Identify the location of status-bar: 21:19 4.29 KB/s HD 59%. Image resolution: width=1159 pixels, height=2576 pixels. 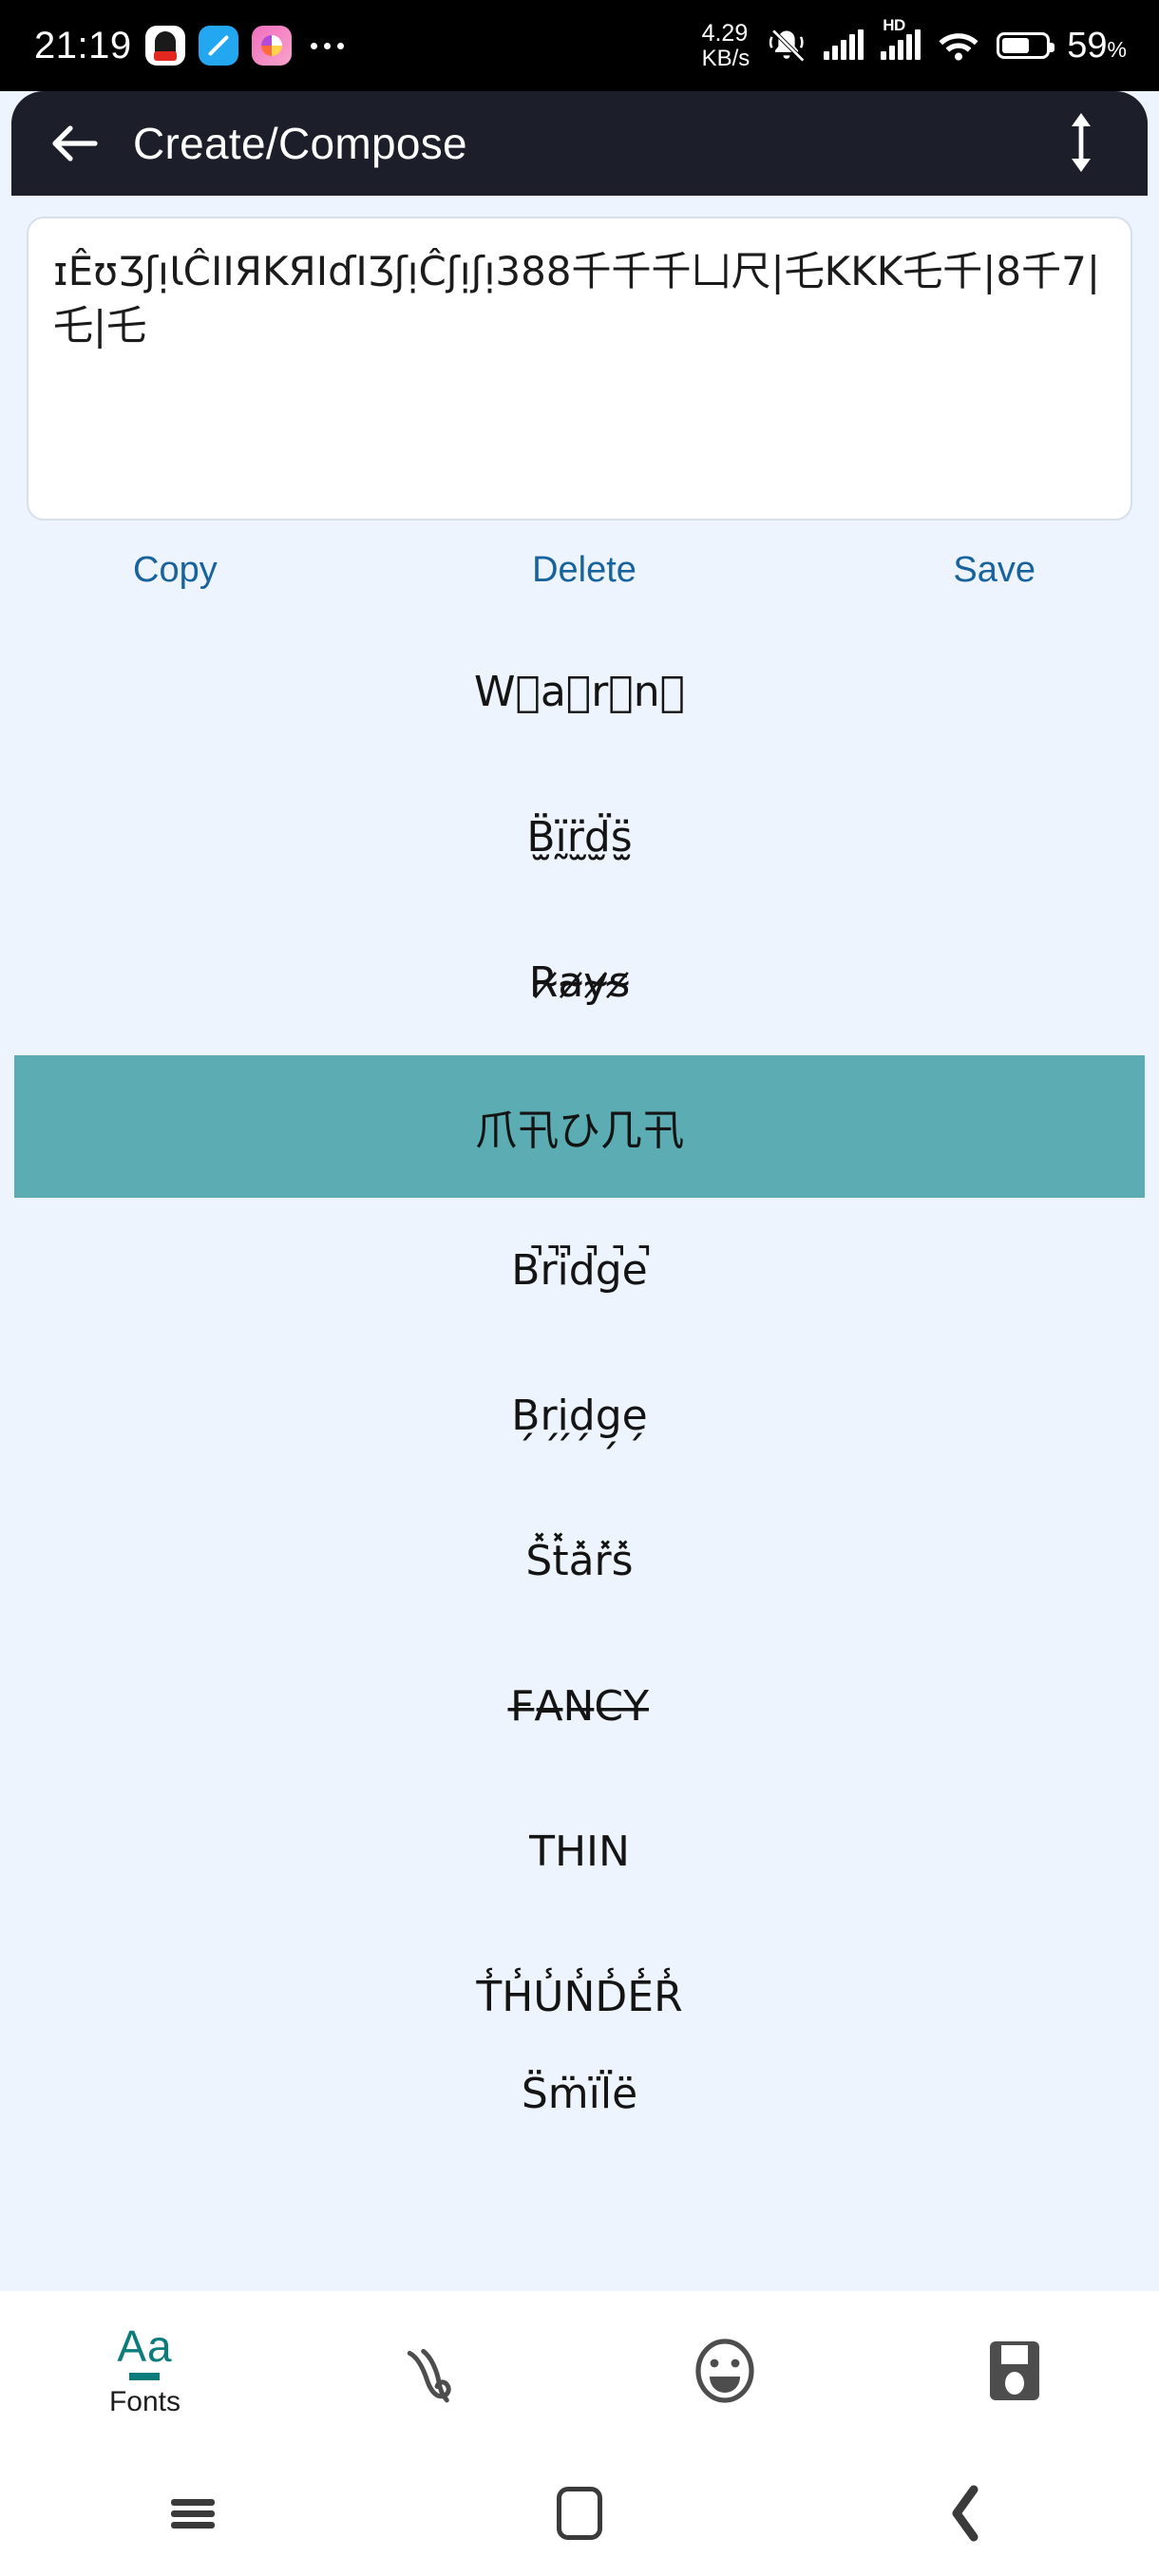
(579, 45).